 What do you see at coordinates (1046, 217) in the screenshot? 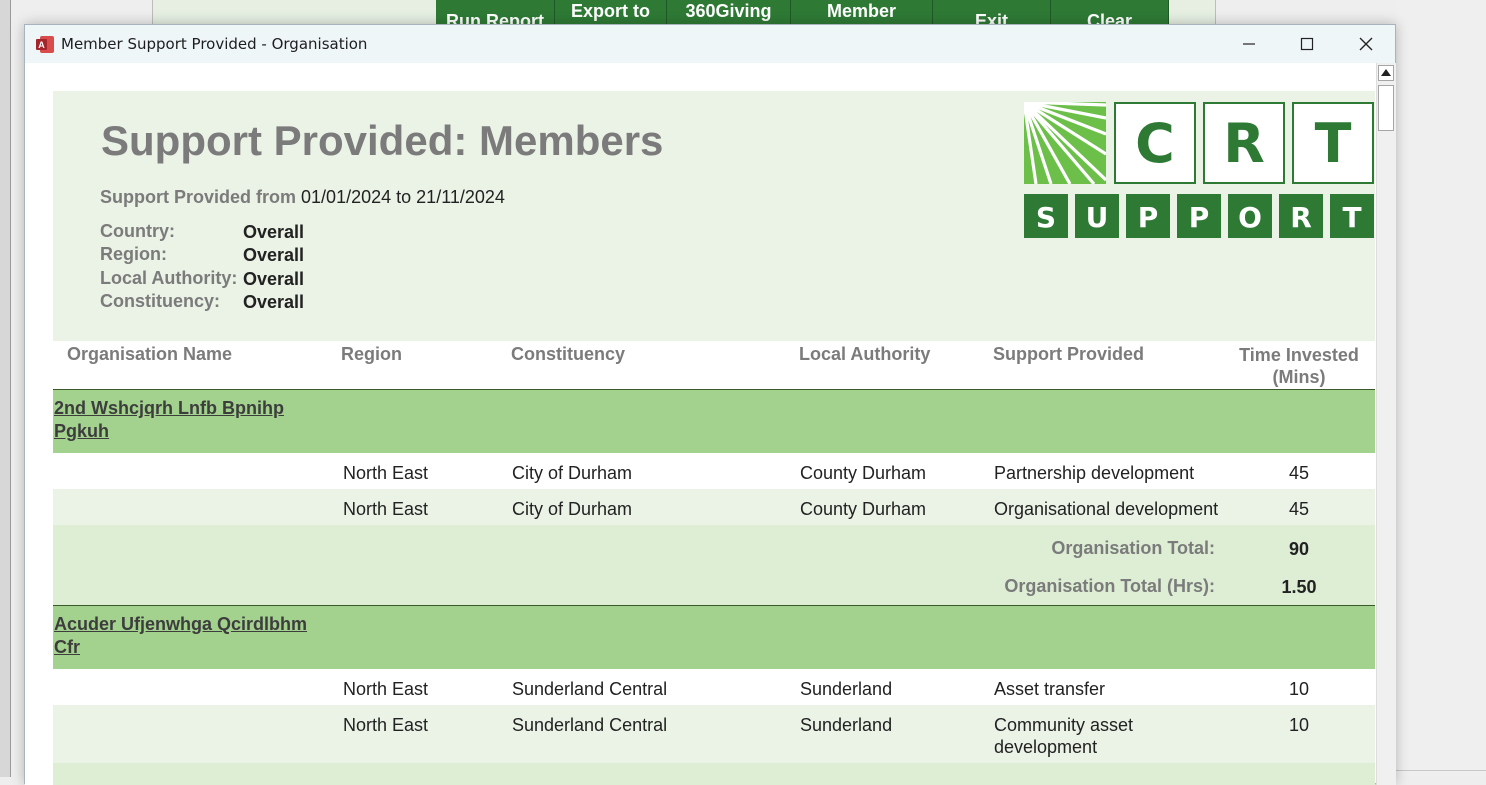
I see `logo-letter: S` at bounding box center [1046, 217].